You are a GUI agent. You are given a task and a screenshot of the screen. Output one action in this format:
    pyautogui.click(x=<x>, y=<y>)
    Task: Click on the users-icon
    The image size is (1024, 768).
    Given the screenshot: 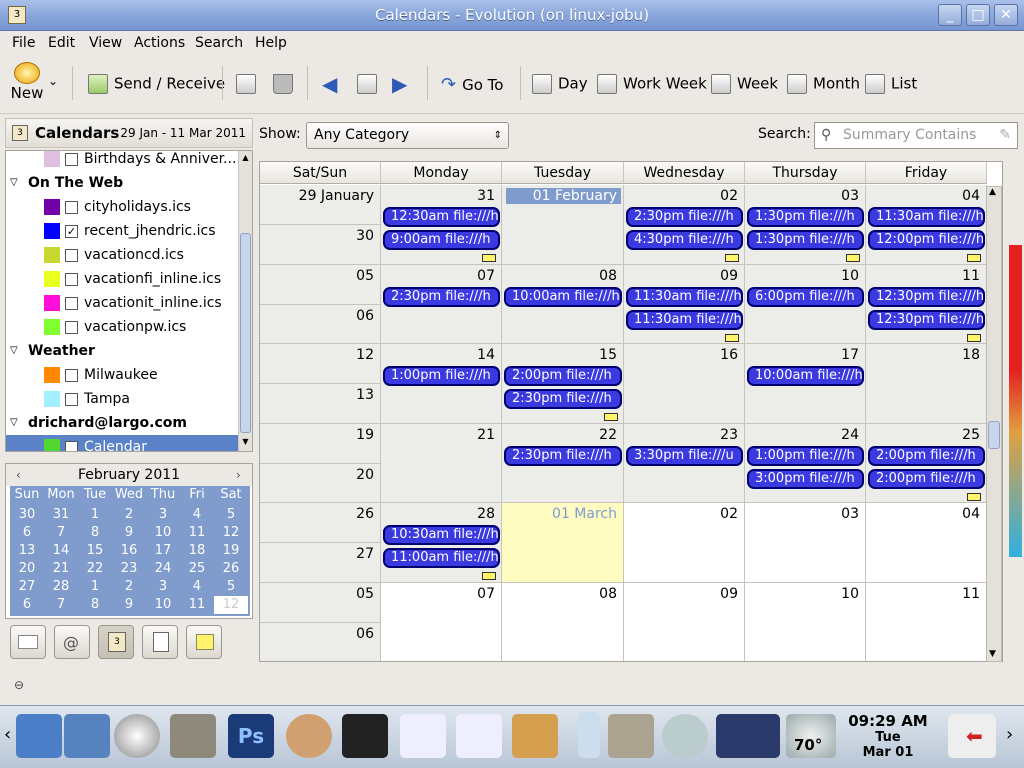 What is the action you would take?
    pyautogui.click(x=309, y=736)
    